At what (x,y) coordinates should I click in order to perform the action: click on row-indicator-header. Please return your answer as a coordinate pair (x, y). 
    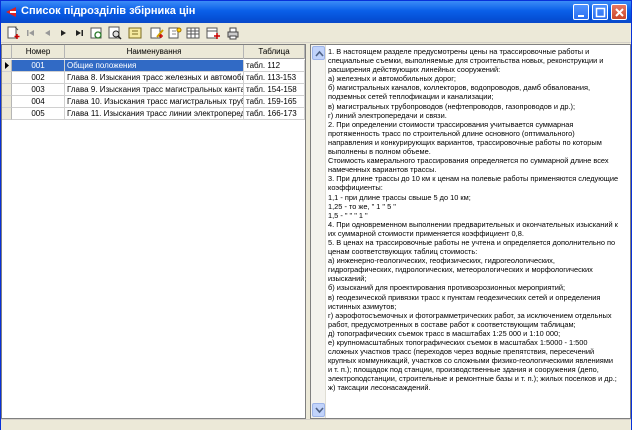
    Looking at the image, I should click on (7, 52).